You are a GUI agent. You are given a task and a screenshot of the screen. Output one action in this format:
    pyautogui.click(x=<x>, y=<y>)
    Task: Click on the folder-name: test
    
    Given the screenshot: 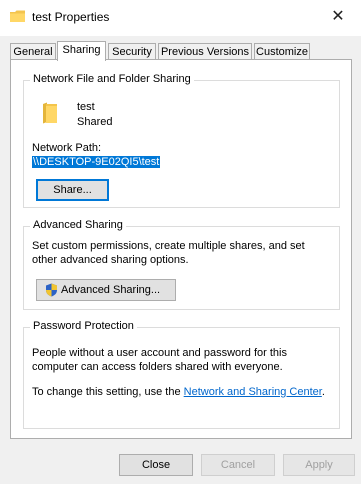 What is the action you would take?
    pyautogui.click(x=86, y=107)
    